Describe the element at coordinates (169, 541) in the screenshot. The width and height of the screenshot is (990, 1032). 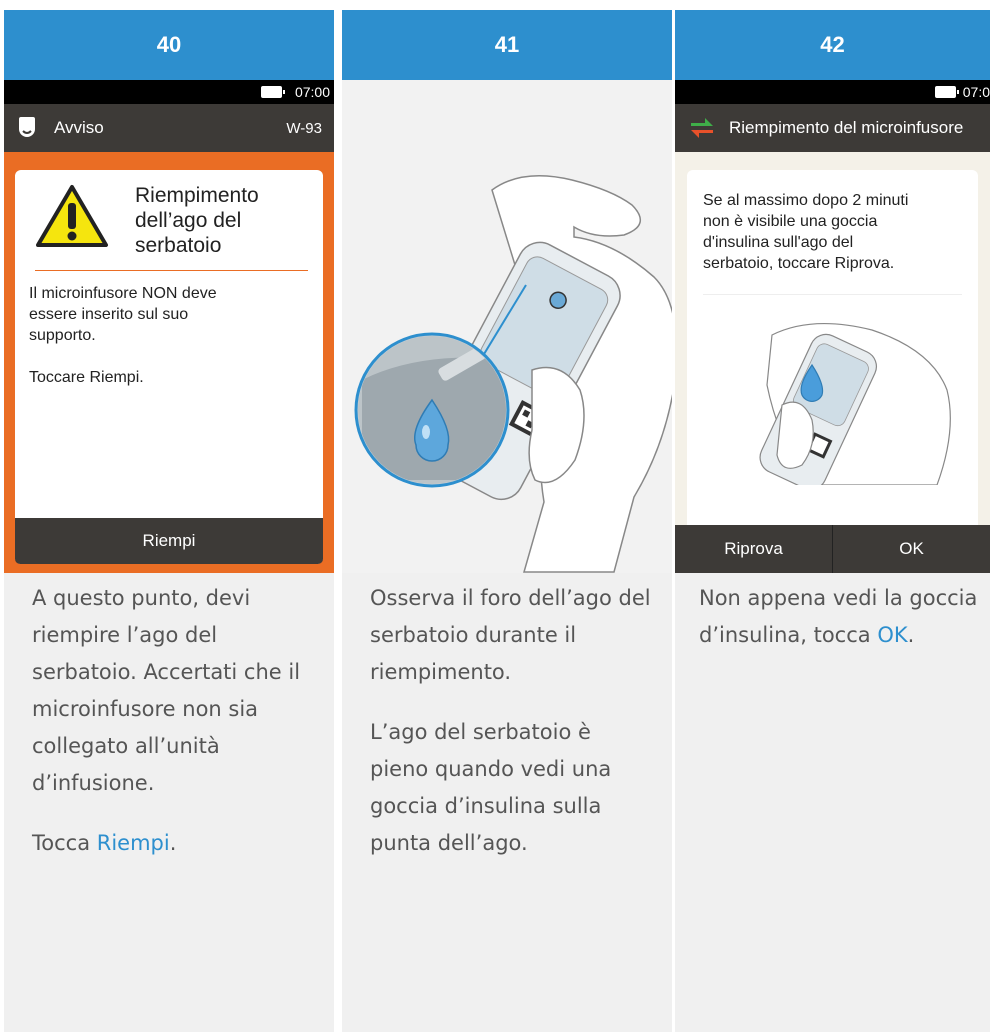
I see `fill-button: Riempi` at that location.